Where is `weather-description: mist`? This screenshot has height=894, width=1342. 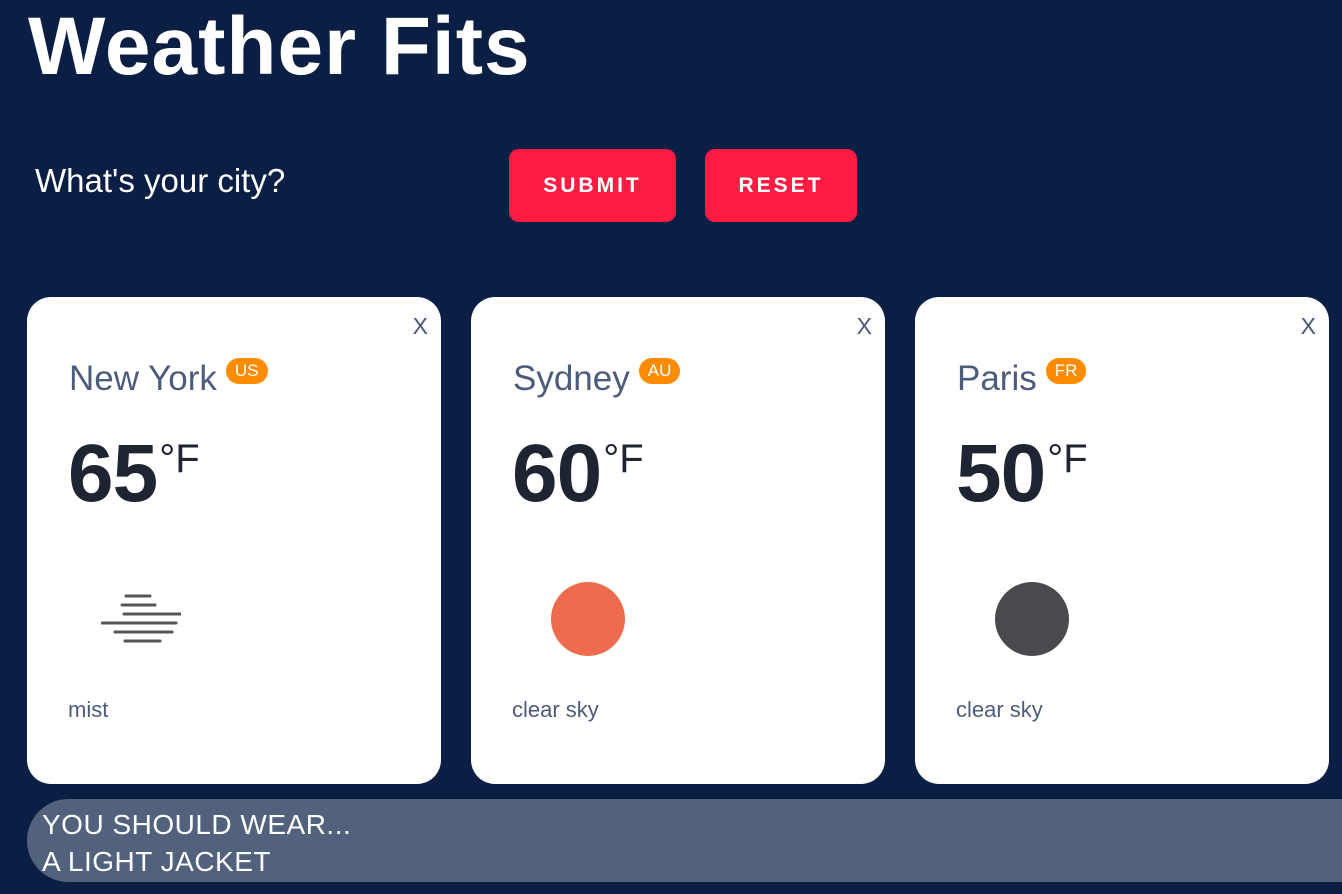
weather-description: mist is located at coordinates (88, 709).